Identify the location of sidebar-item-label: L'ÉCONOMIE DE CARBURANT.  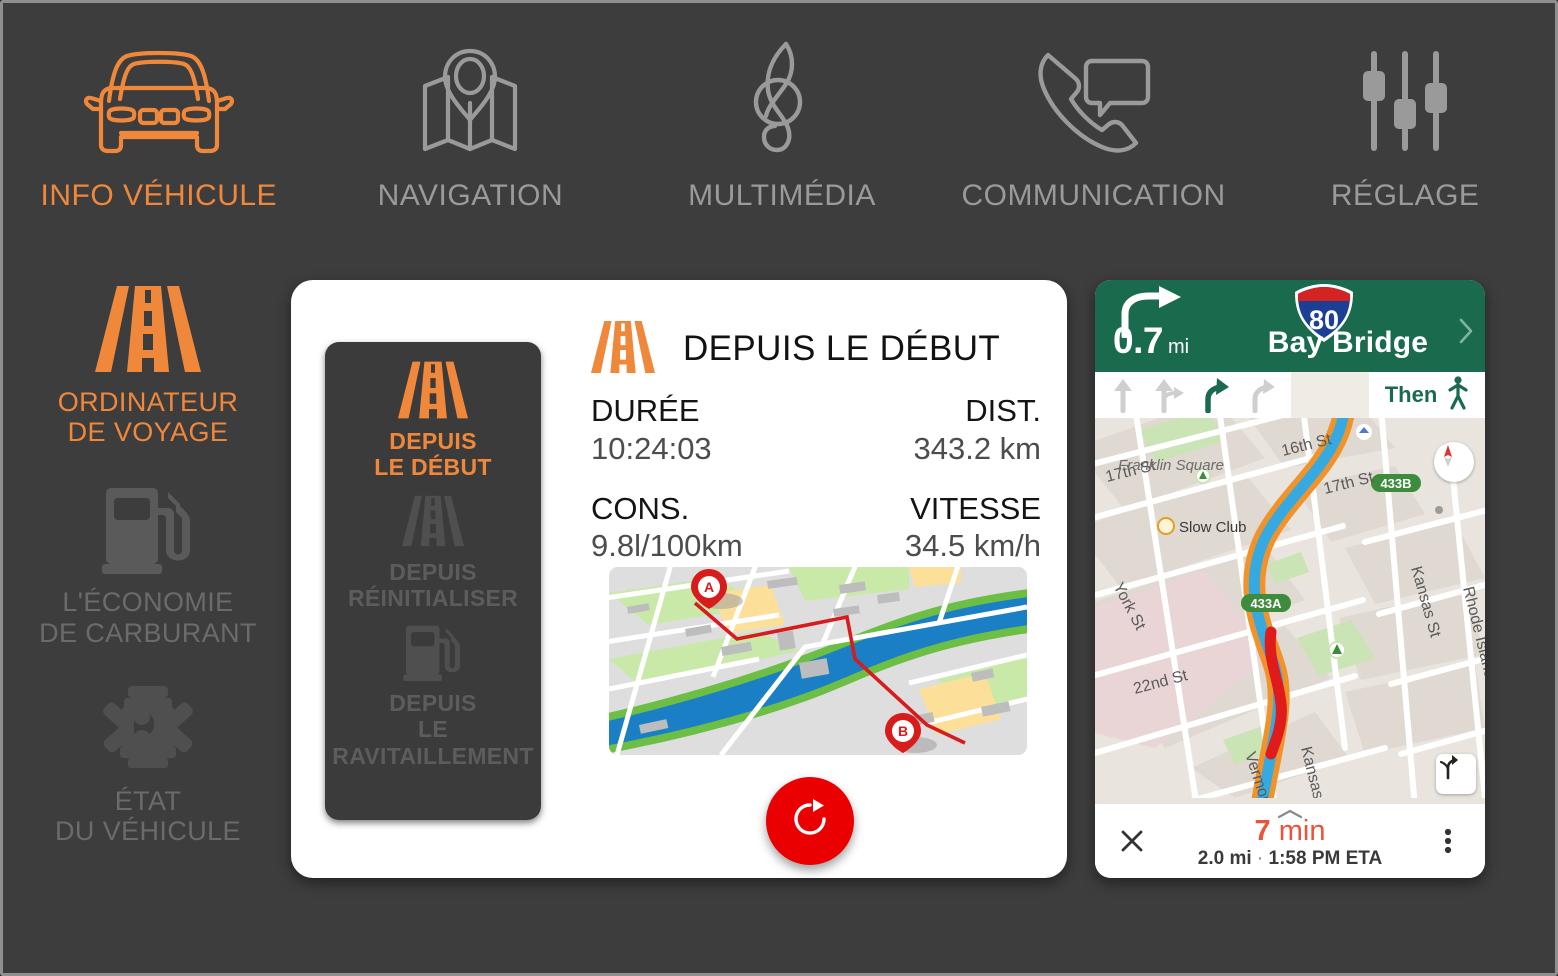
(148, 617).